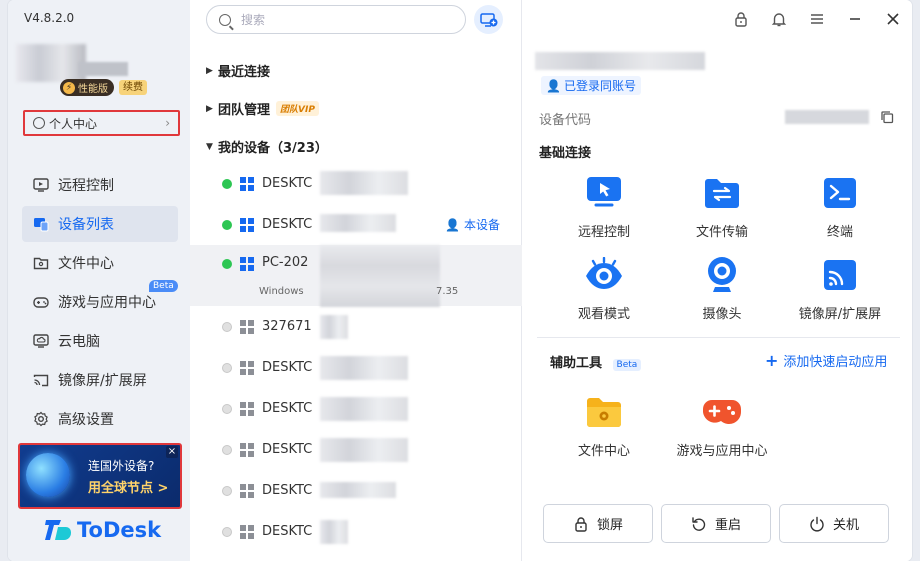 The image size is (920, 561). What do you see at coordinates (488, 19) in the screenshot?
I see `add-device-button` at bounding box center [488, 19].